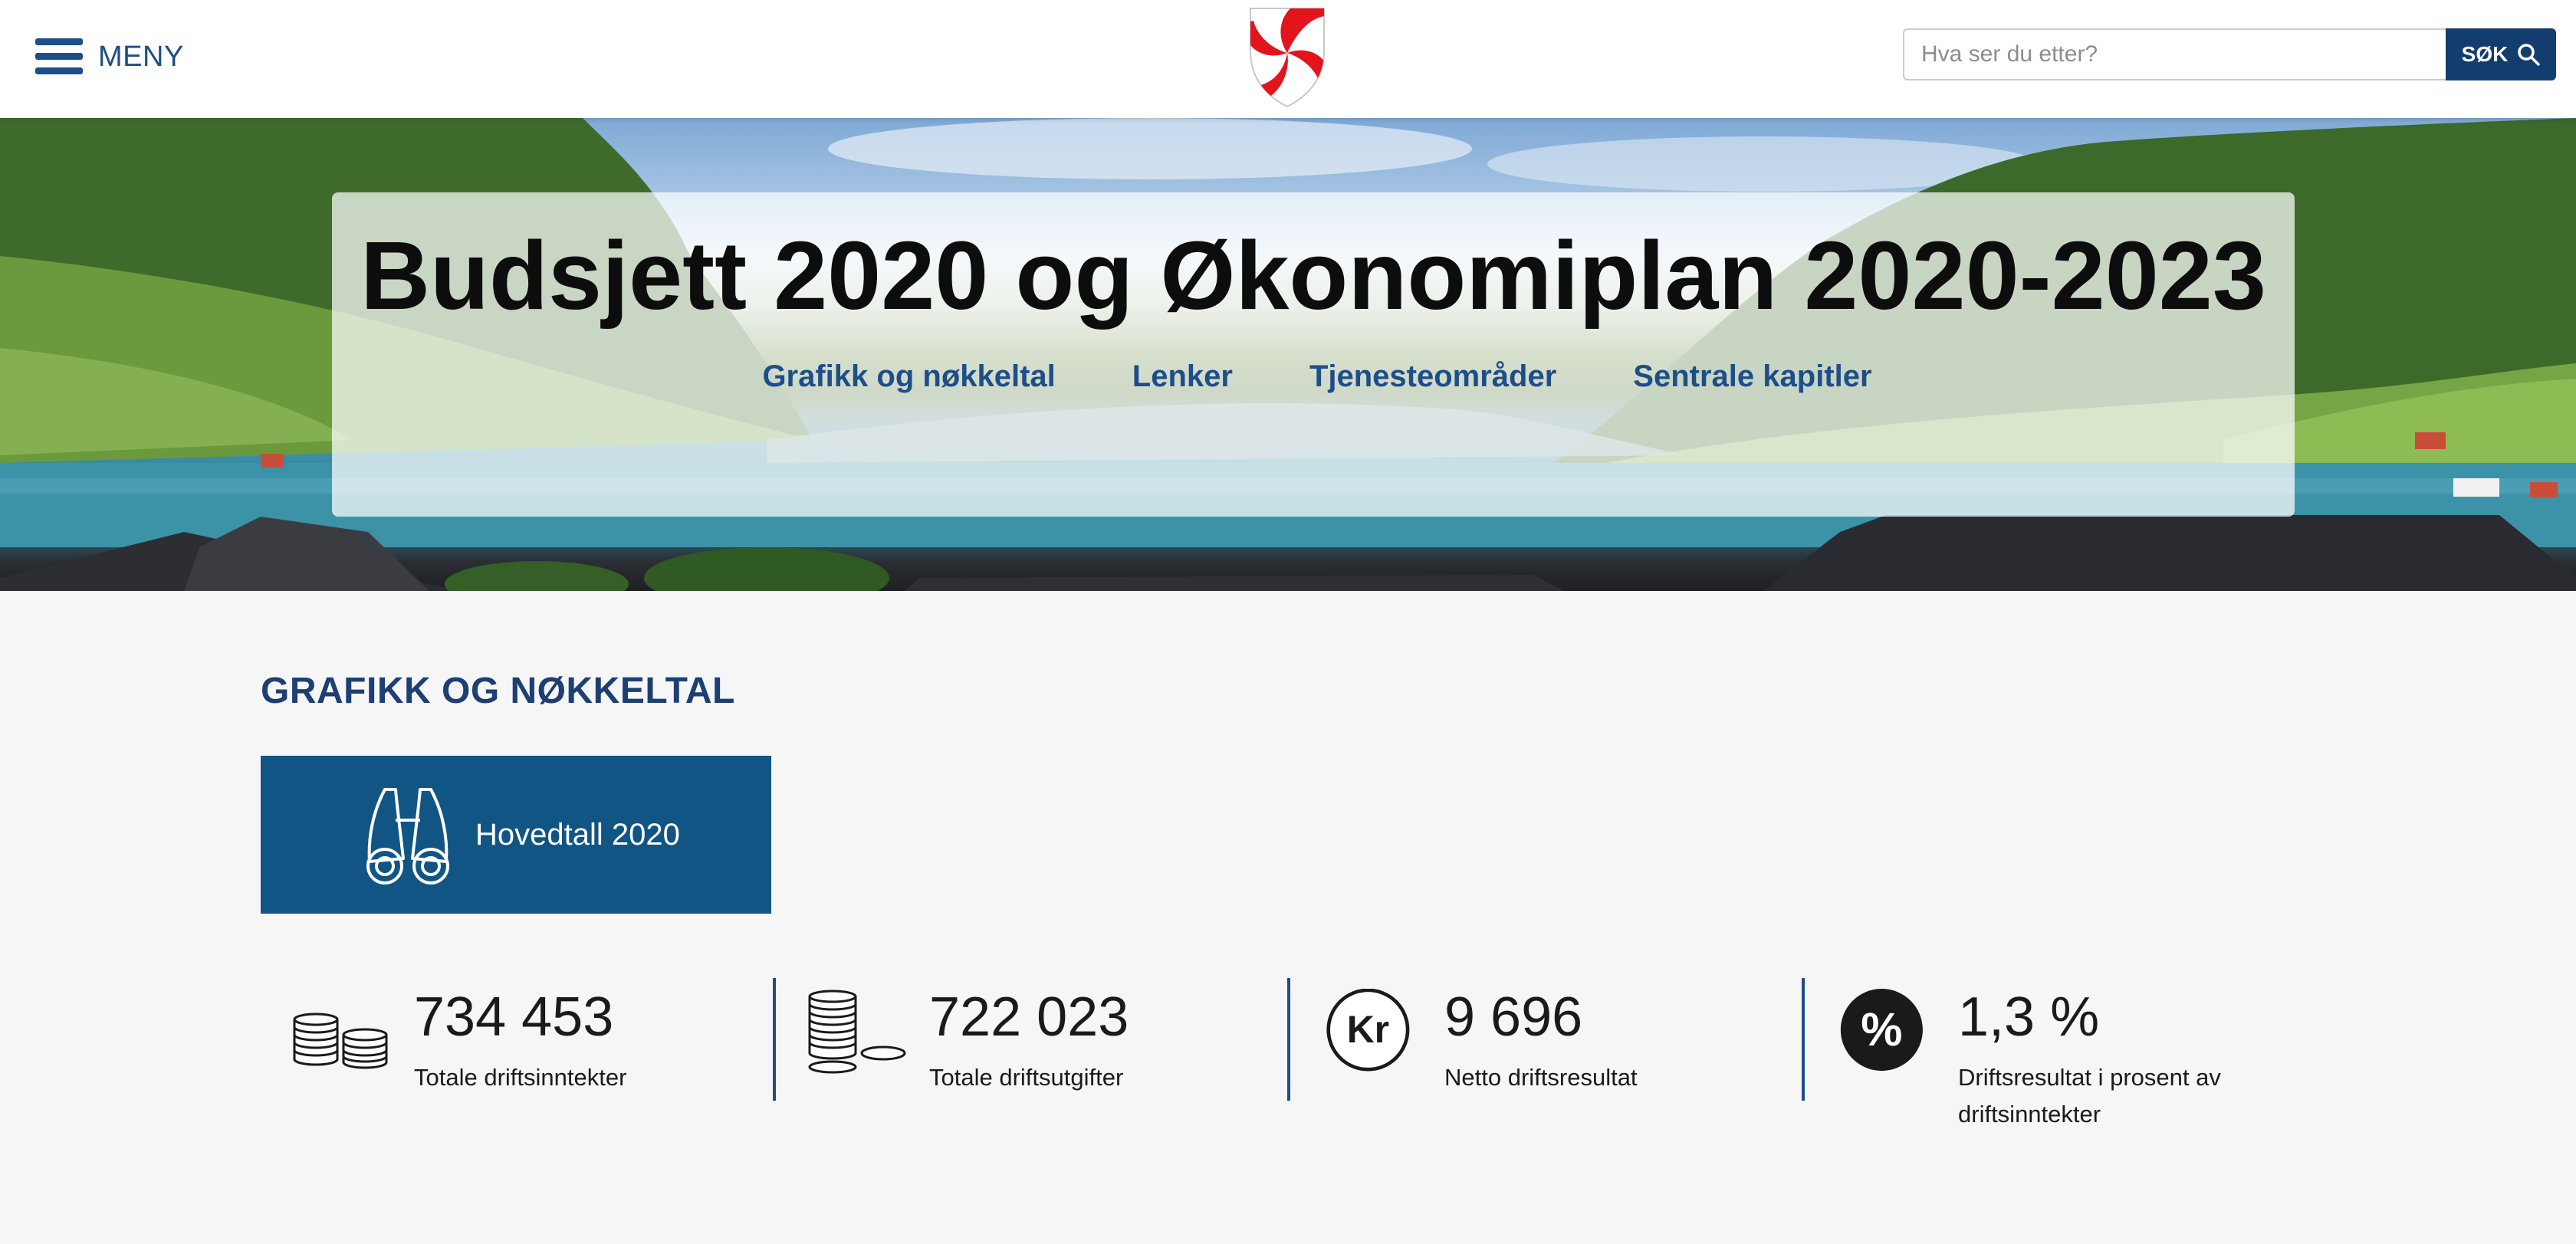 The height and width of the screenshot is (1244, 2576). Describe the element at coordinates (909, 376) in the screenshot. I see `hero-link-grafikk: Grafikk og nøkkeltal` at that location.